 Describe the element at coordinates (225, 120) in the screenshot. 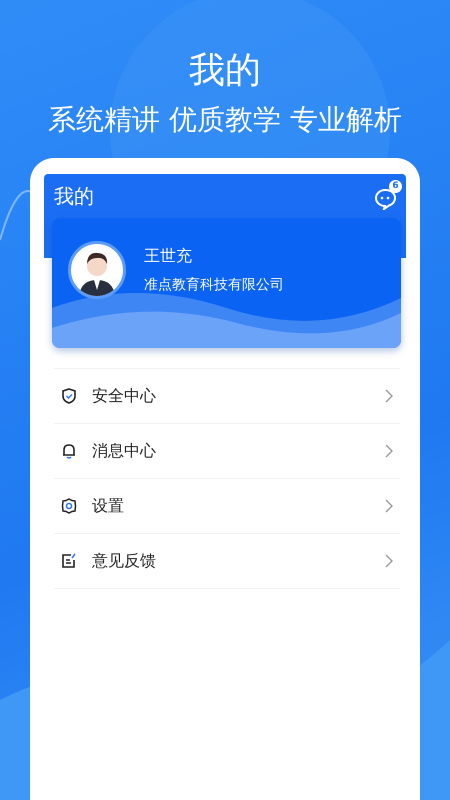

I see `promo-subtitle: 系统精讲 优质教学 专业解析` at that location.